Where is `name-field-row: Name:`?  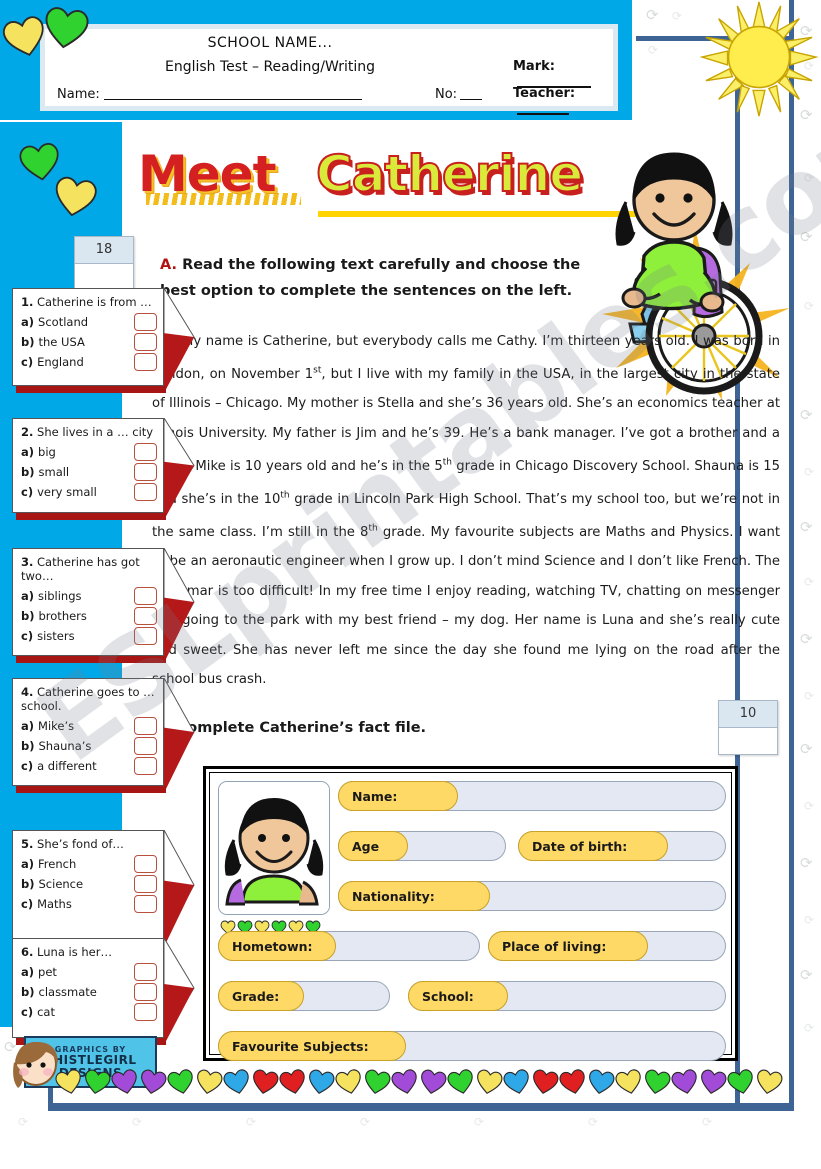 name-field-row: Name: is located at coordinates (211, 94).